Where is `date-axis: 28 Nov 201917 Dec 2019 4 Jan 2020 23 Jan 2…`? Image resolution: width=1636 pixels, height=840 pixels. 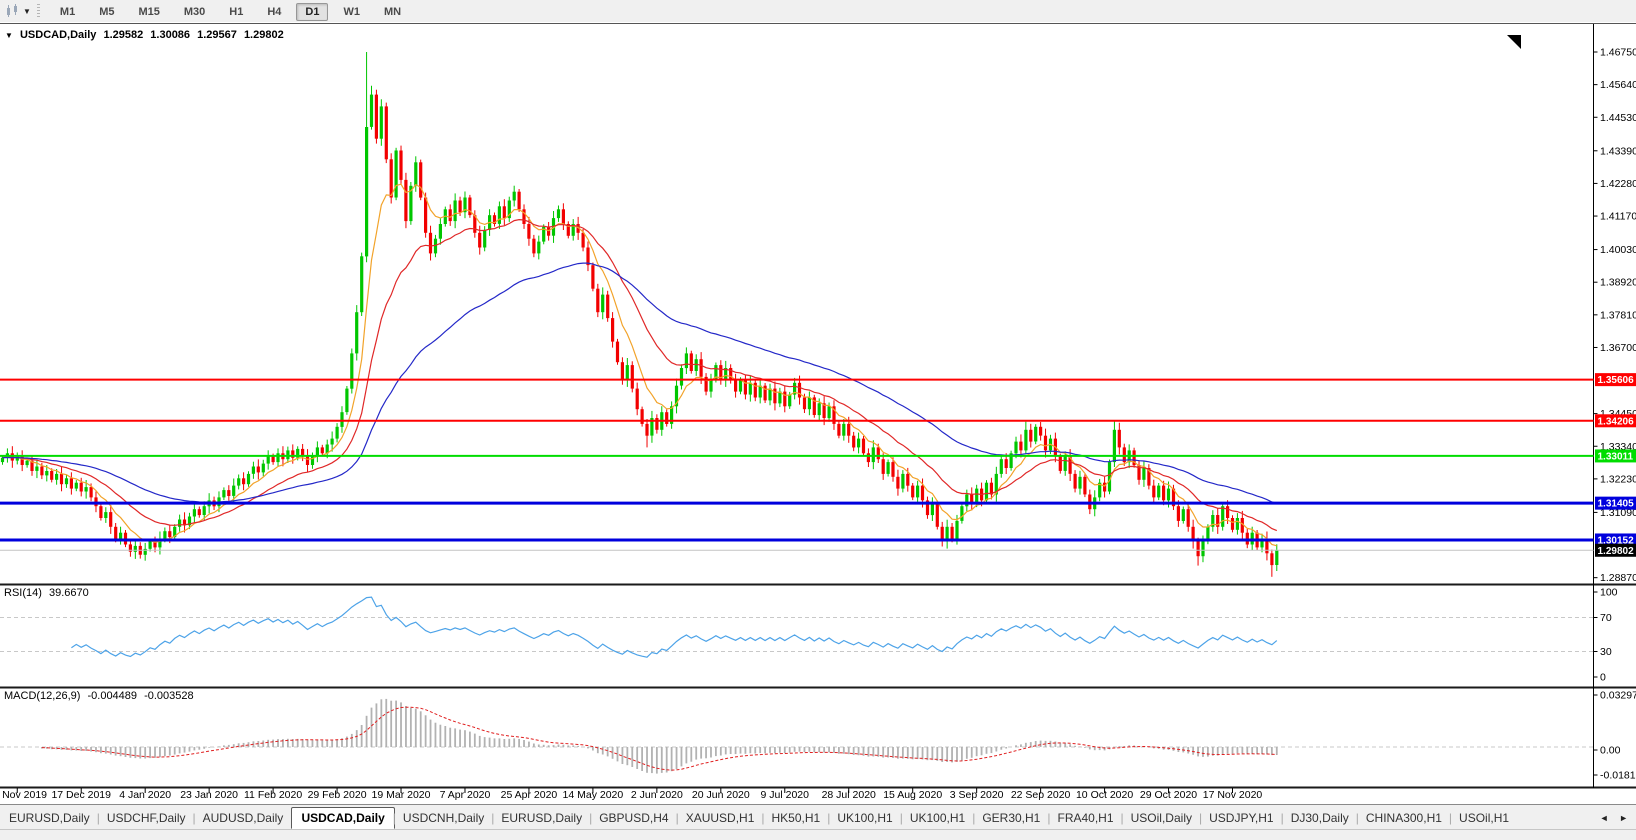 date-axis: 28 Nov 201917 Dec 2019 4 Jan 2020 23 Jan 2… is located at coordinates (796, 796).